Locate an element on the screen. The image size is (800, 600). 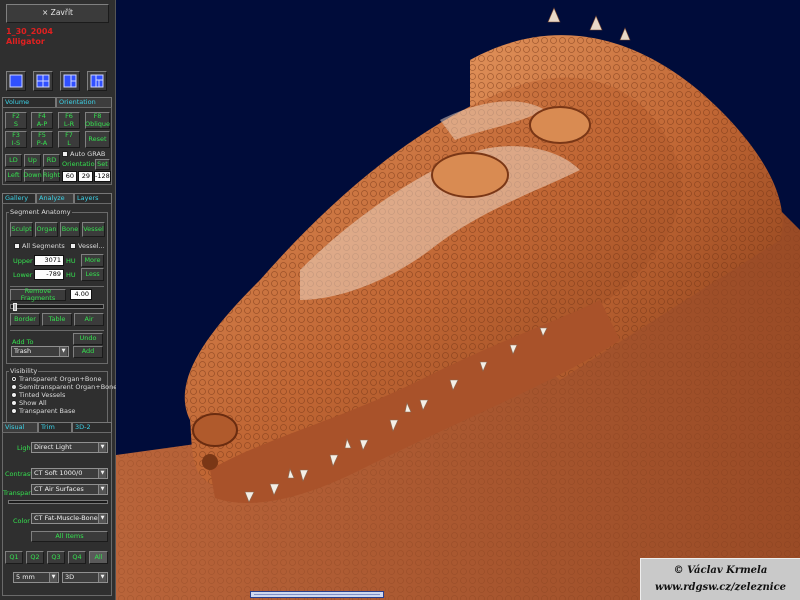
auto-grab-checkbox is located at coordinates (65, 154).